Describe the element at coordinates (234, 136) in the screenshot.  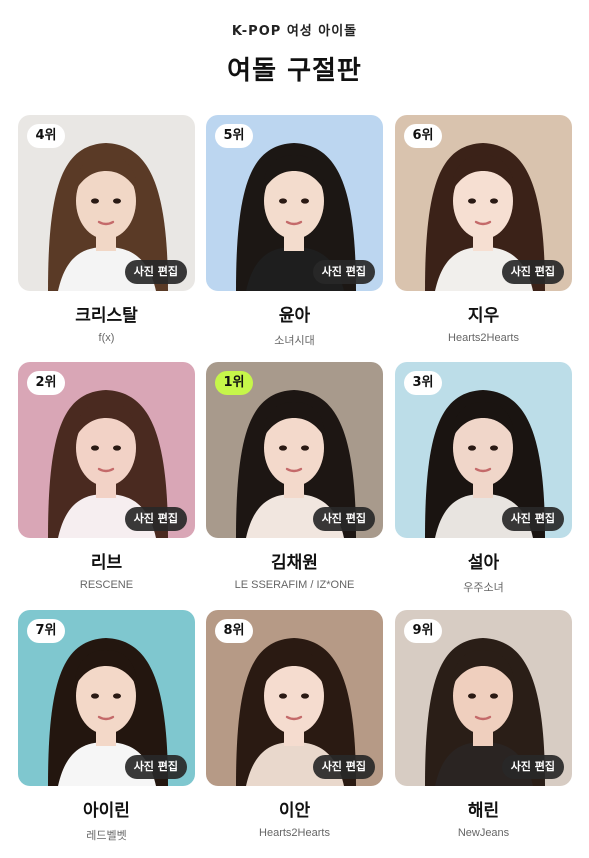
I see `rank-badge: 5위` at that location.